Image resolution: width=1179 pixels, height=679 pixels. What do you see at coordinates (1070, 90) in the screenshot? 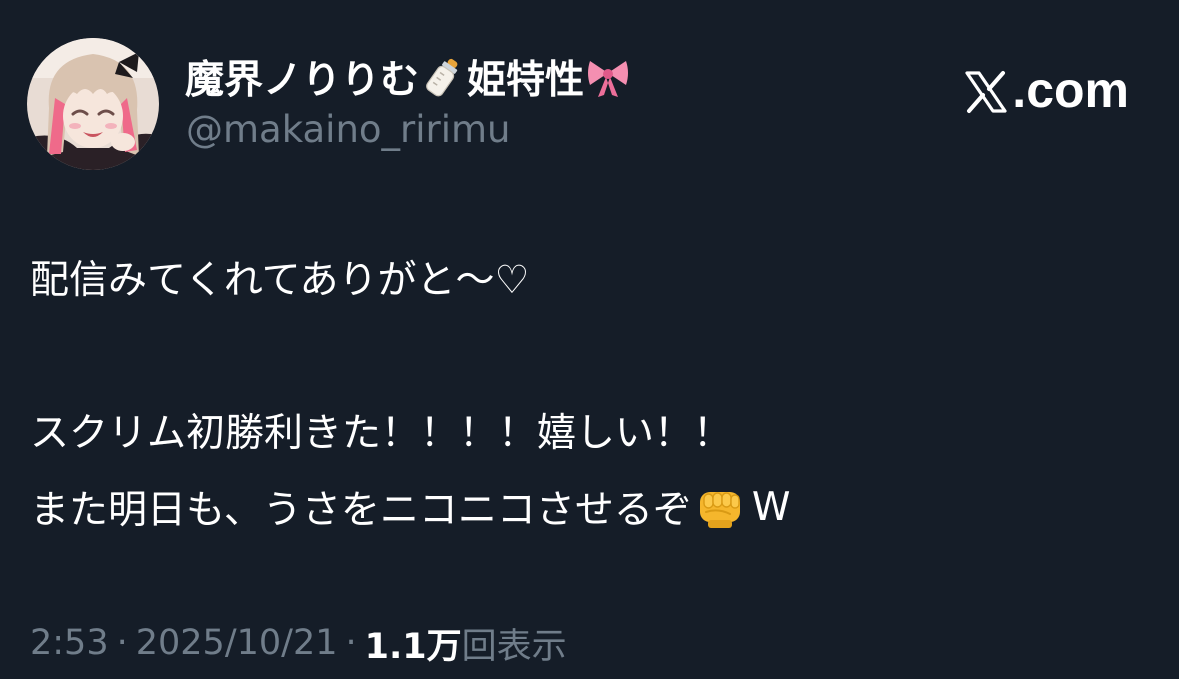
I see `brand-domain-text: .com` at bounding box center [1070, 90].